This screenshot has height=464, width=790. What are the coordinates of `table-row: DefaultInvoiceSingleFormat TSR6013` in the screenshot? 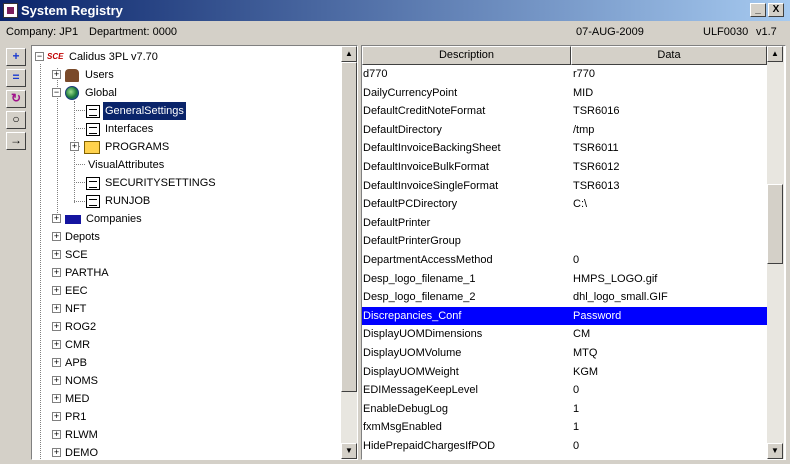 It's located at (564, 186).